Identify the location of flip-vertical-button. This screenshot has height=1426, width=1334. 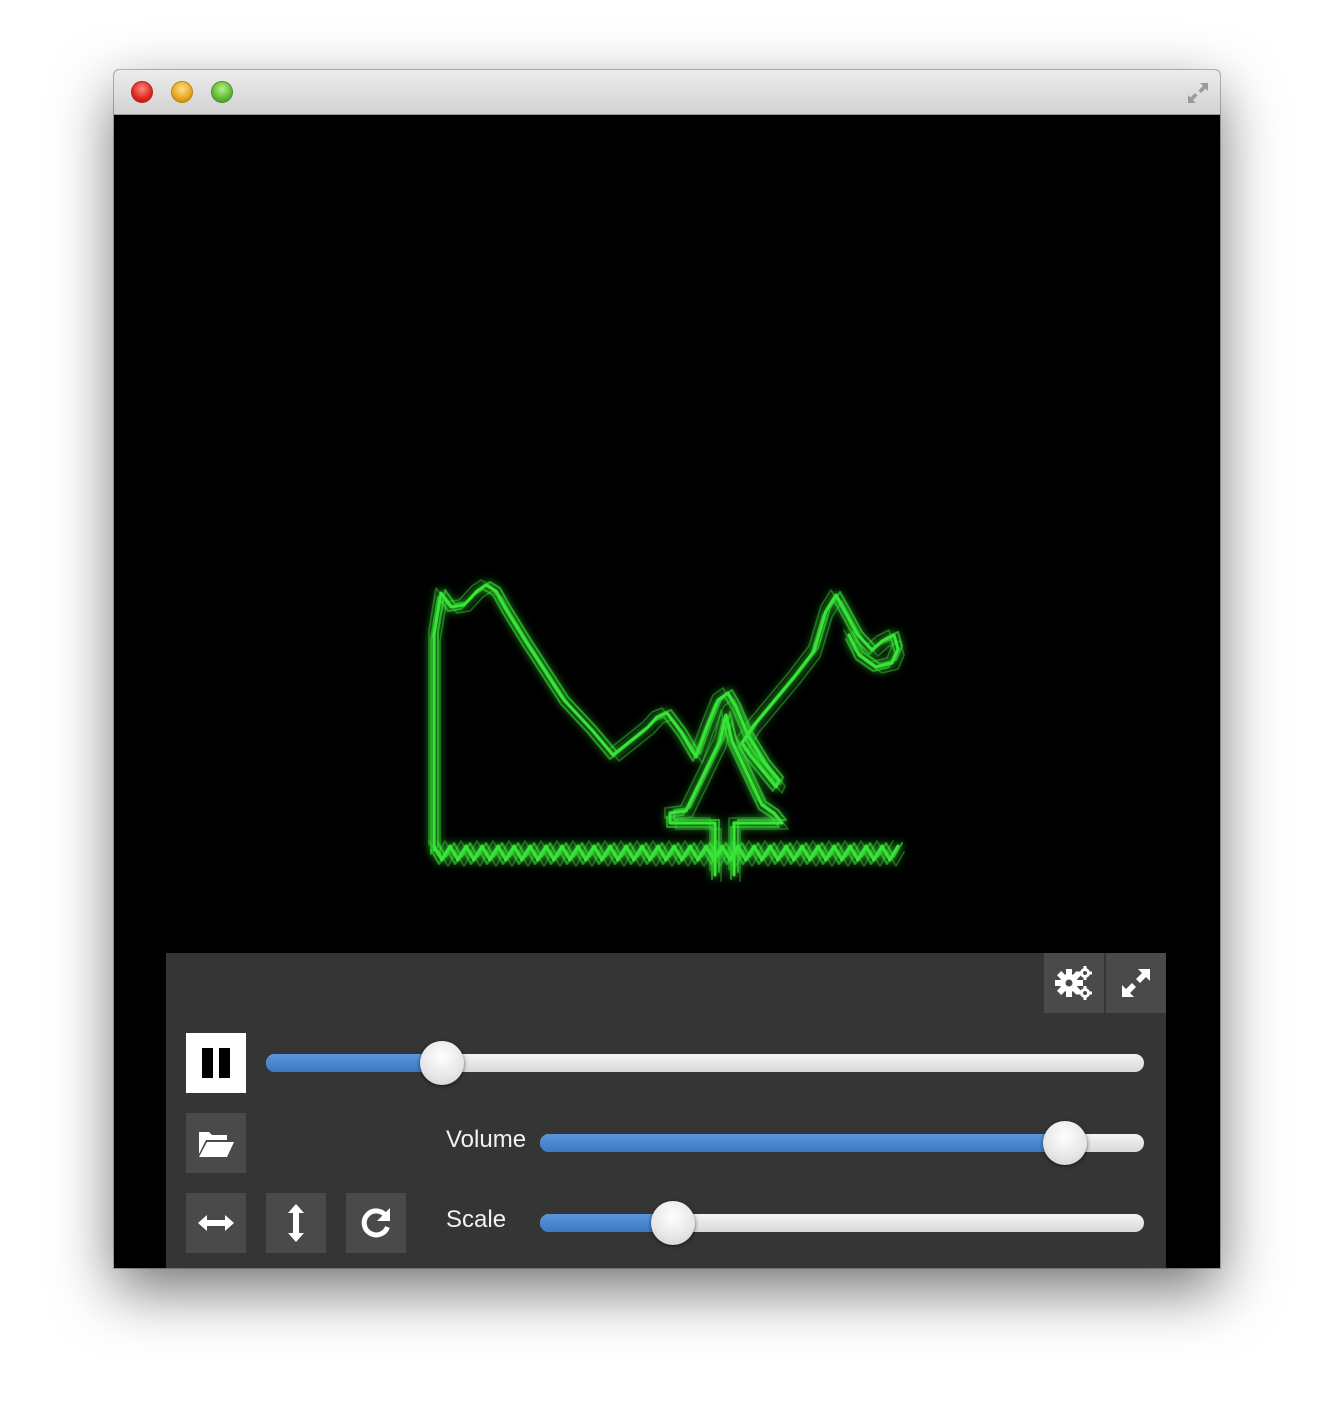
(296, 1223).